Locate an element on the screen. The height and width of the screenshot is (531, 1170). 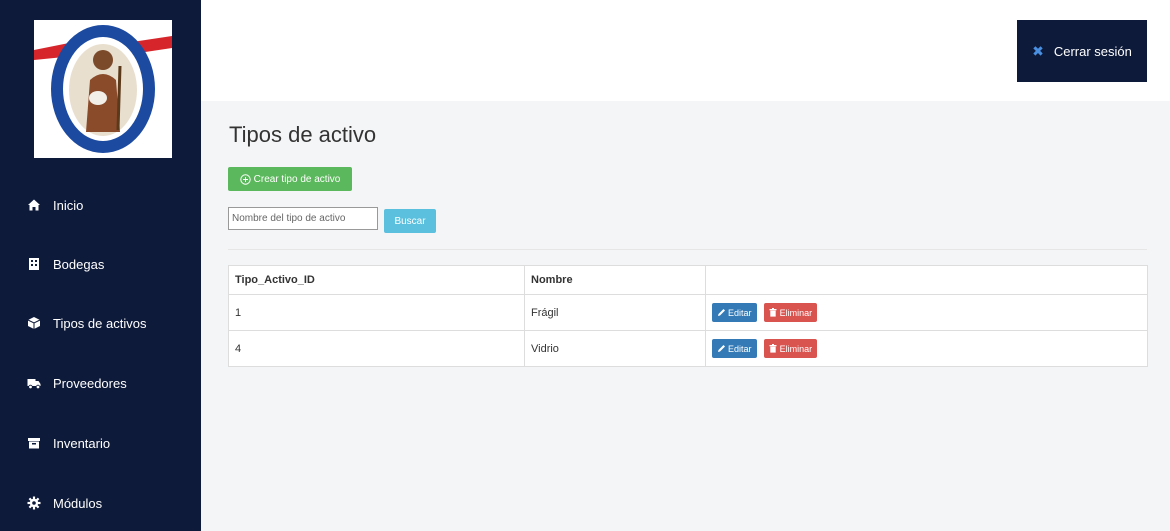
sidebar-item-label: Inventario is located at coordinates (82, 443).